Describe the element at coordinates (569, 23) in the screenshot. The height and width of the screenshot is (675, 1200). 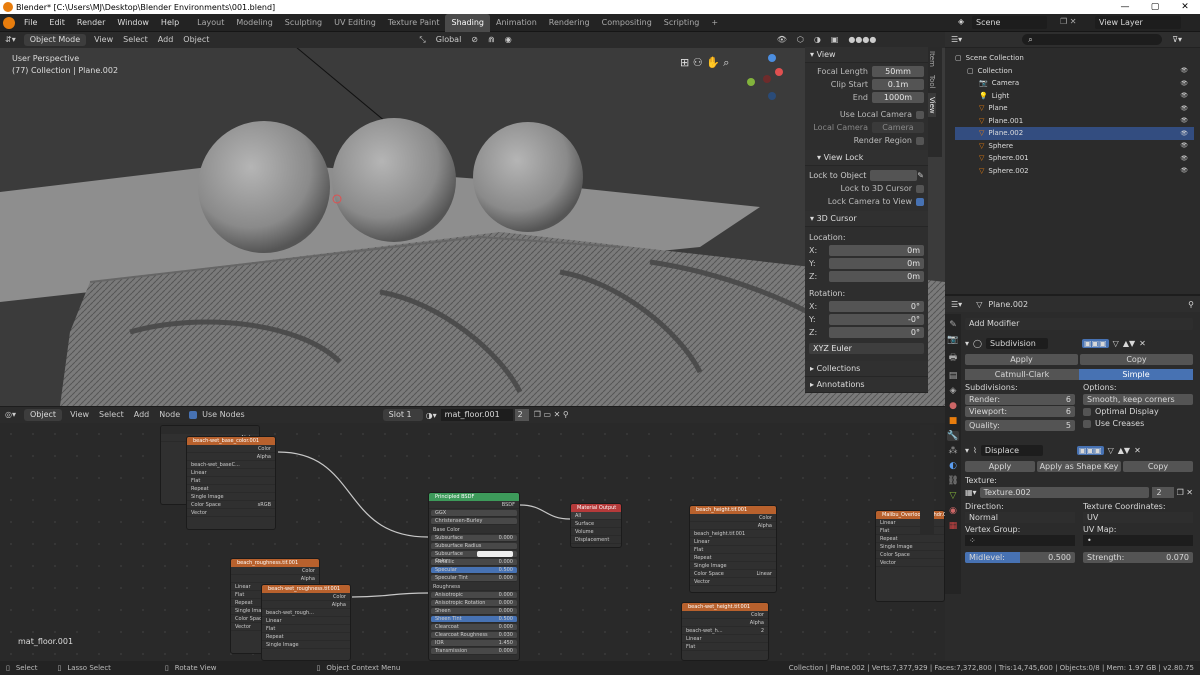
I see `tab-rendering: Rendering` at that location.